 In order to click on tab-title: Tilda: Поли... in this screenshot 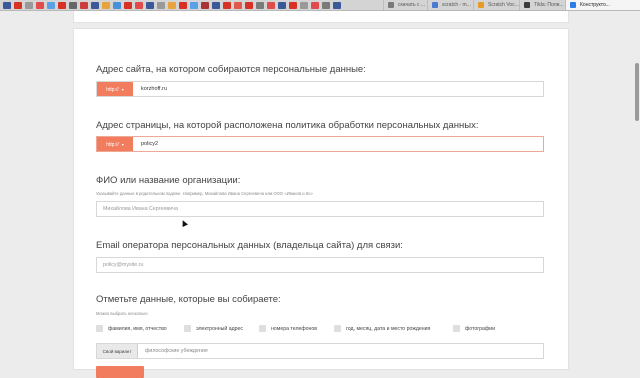, I will do `click(549, 5)`.